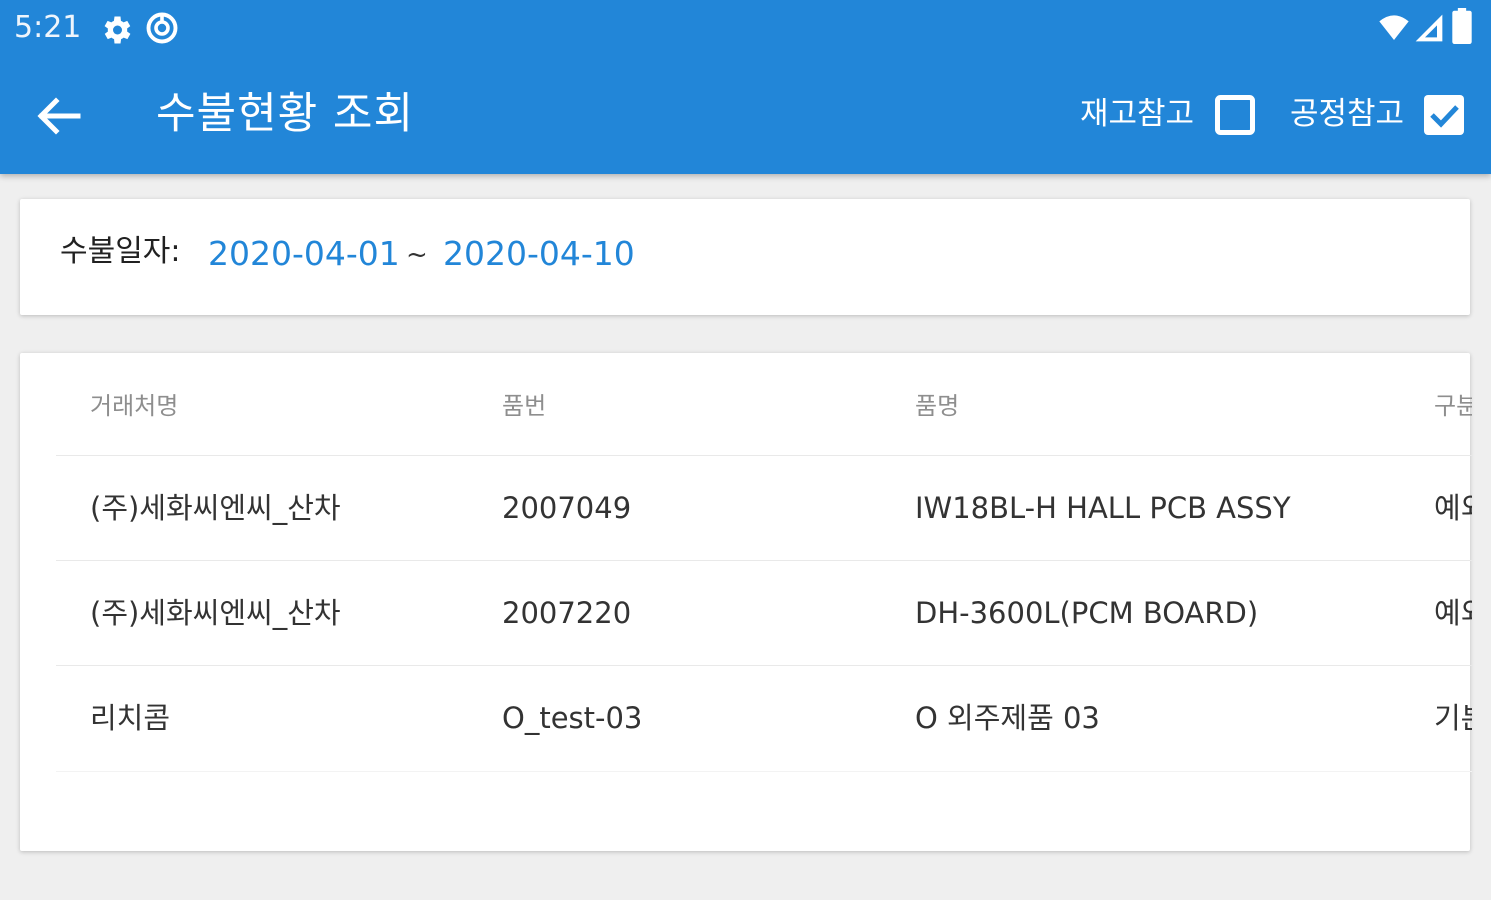 The height and width of the screenshot is (900, 1491). What do you see at coordinates (1462, 26) in the screenshot?
I see `battery-icon` at bounding box center [1462, 26].